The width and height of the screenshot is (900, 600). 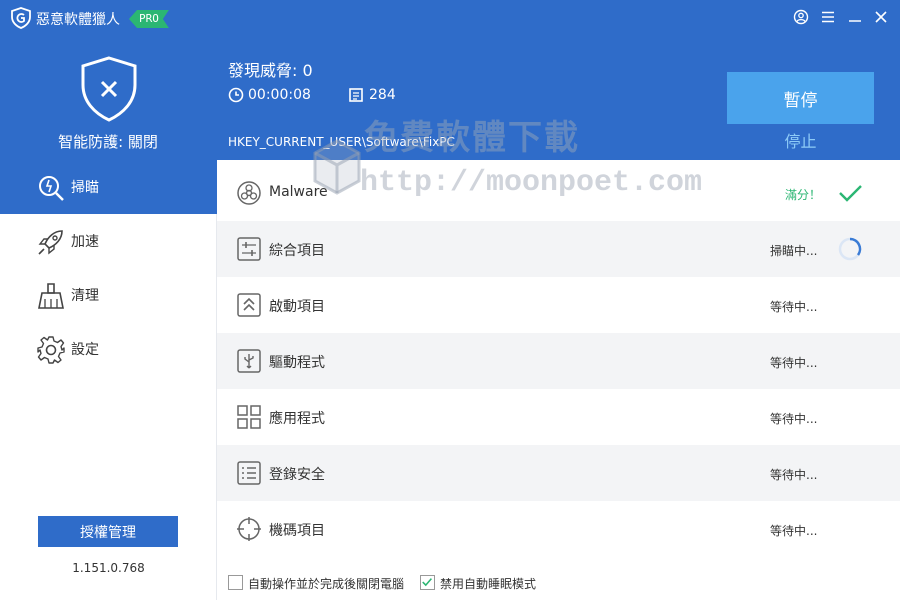 What do you see at coordinates (558, 583) in the screenshot?
I see `footer-options: 自動操作並於完成後關閉電腦 禁用自動睡眠模式` at bounding box center [558, 583].